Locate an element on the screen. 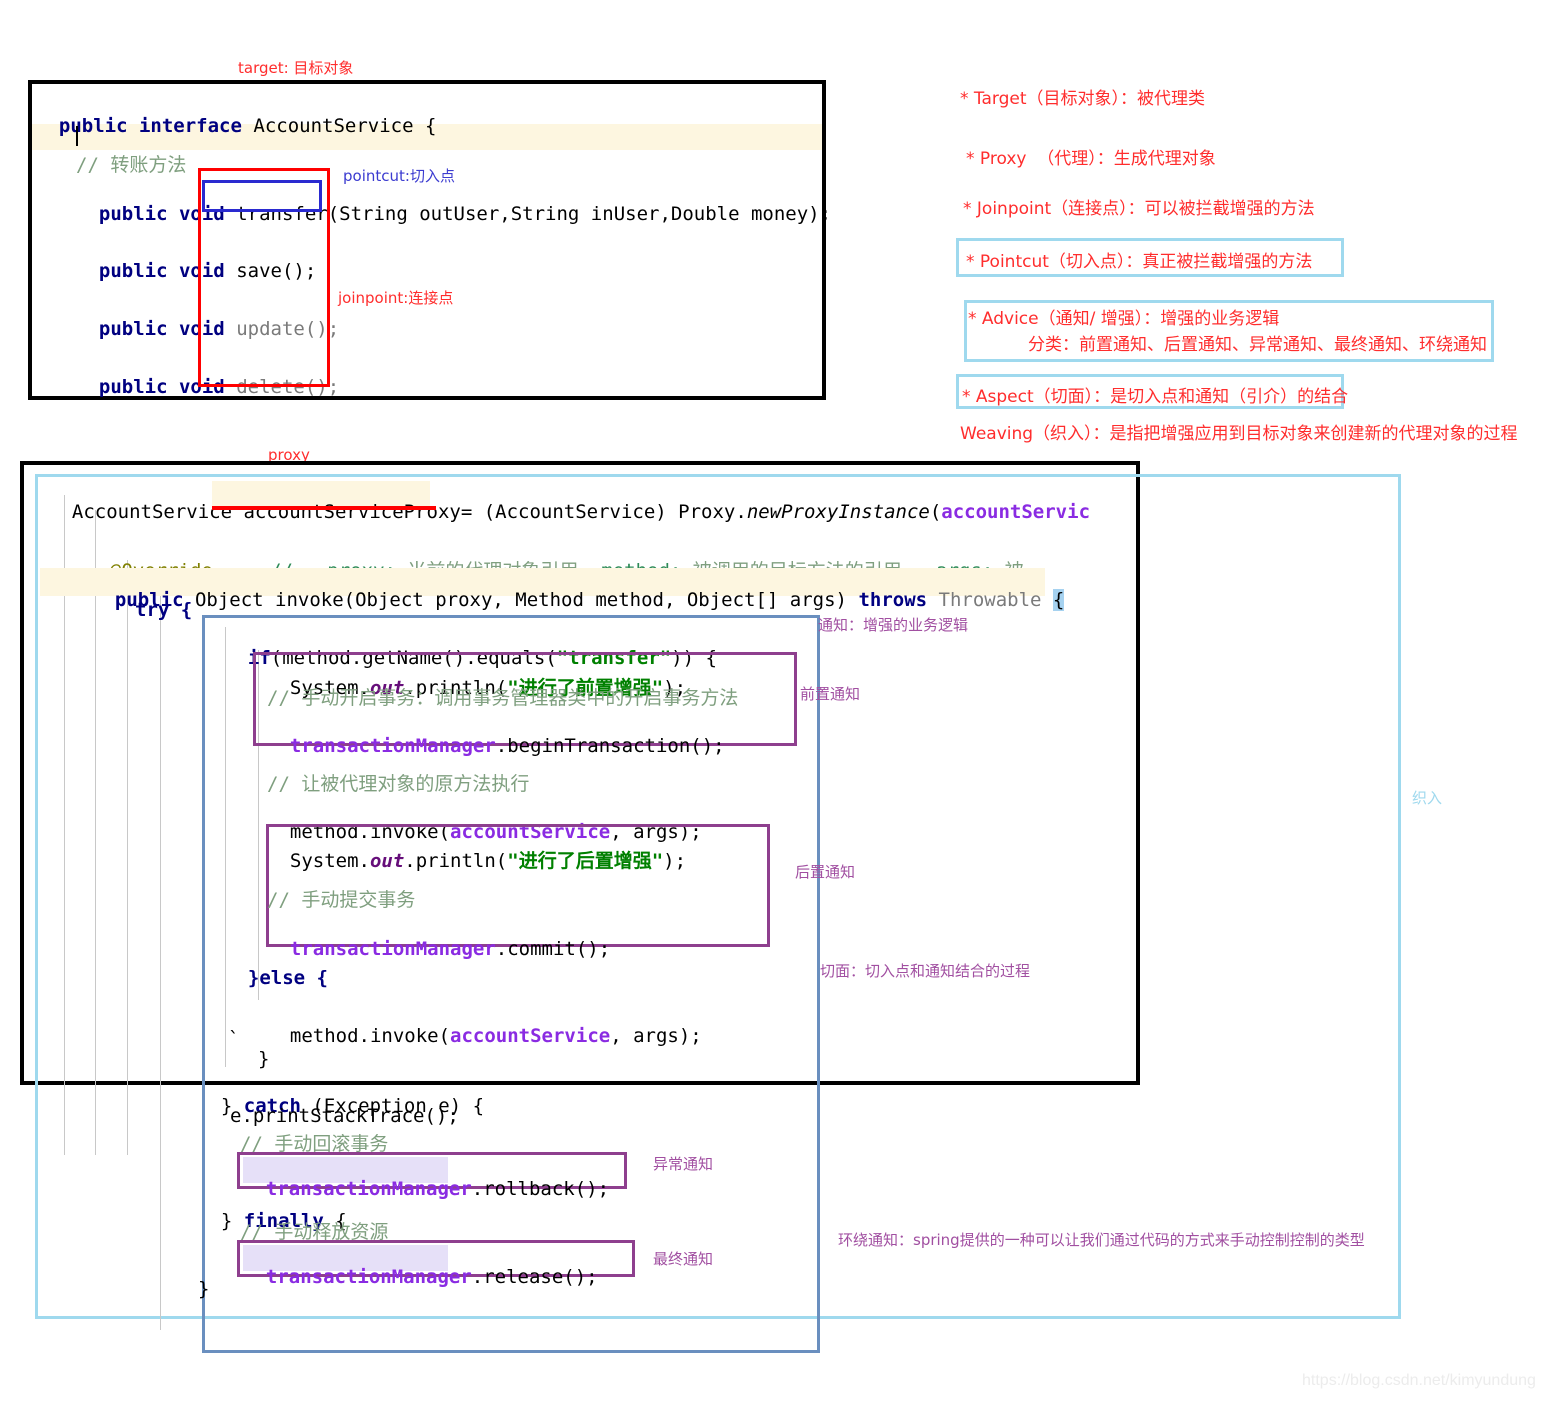 The width and height of the screenshot is (1541, 1402). comment-commit: // 手动提交事务 is located at coordinates (341, 900).